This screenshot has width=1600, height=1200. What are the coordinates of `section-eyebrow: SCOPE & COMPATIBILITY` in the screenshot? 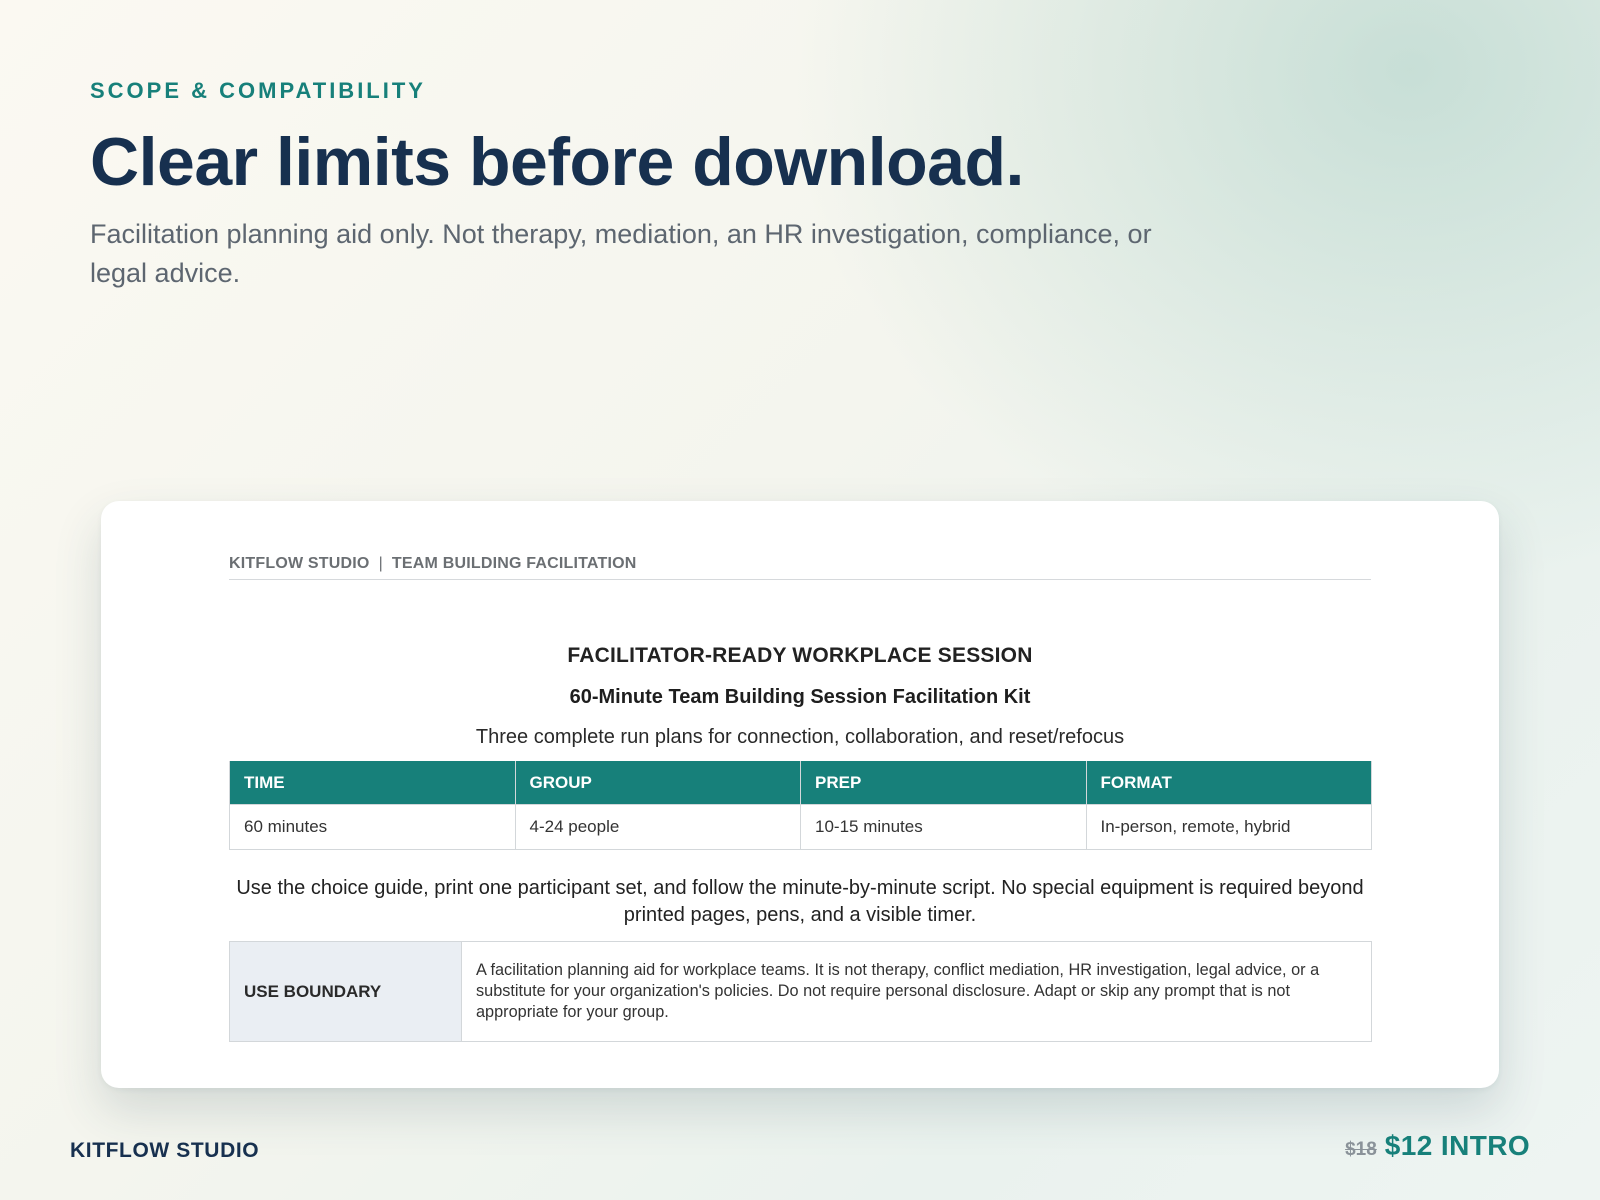 It's located at (258, 90).